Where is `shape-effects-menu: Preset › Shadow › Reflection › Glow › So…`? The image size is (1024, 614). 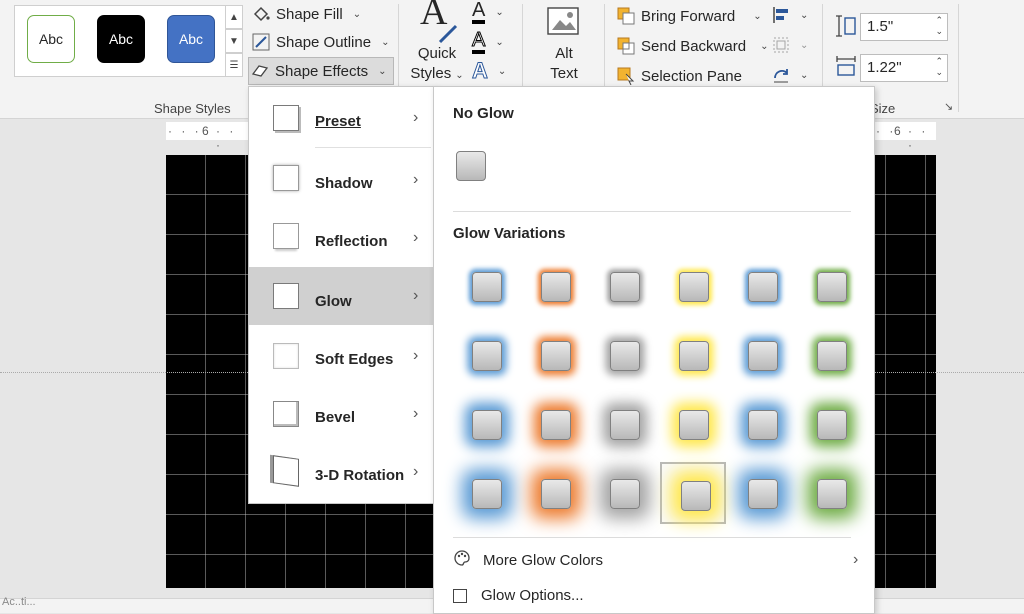 shape-effects-menu: Preset › Shadow › Reflection › Glow › So… is located at coordinates (342, 295).